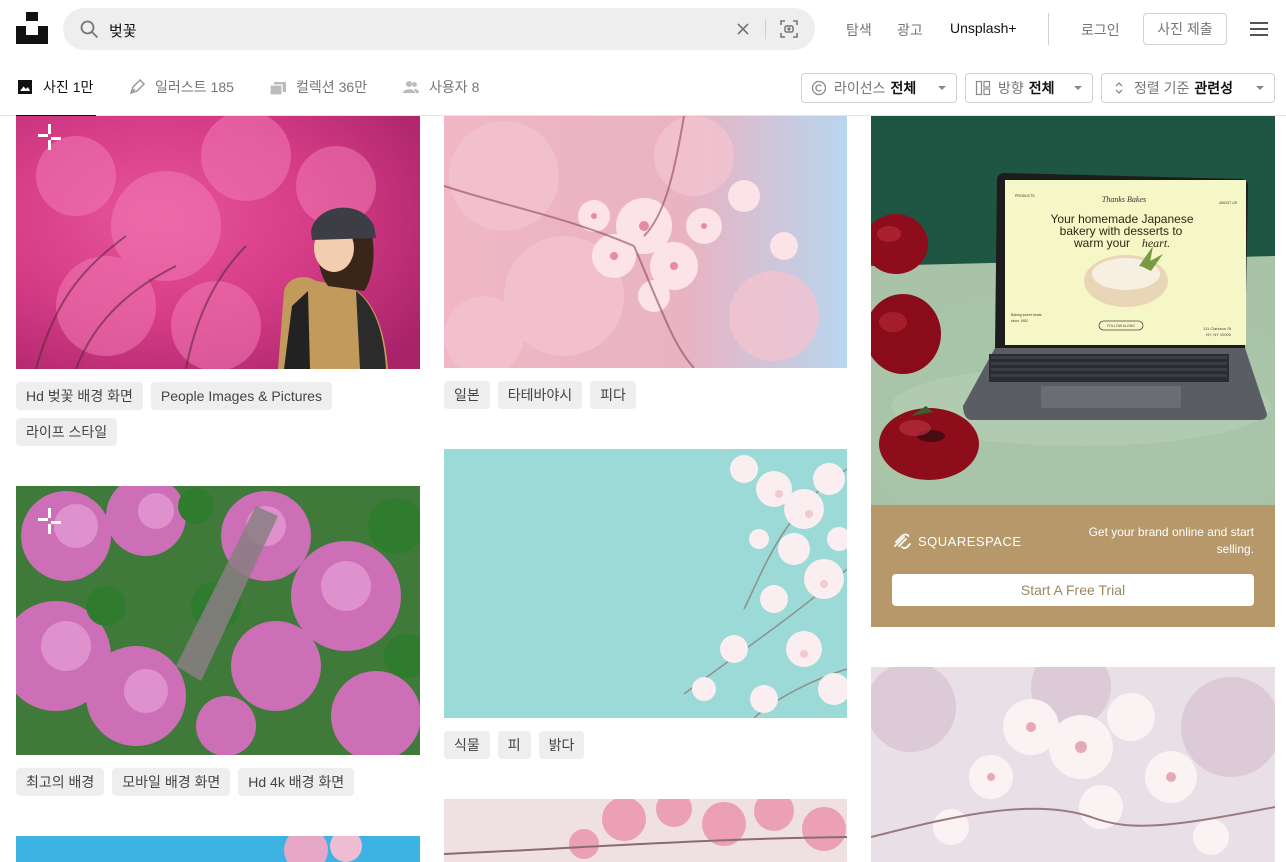 The image size is (1286, 862). Describe the element at coordinates (1101, 243) in the screenshot. I see `ad-screen-headline-3: warm your` at that location.